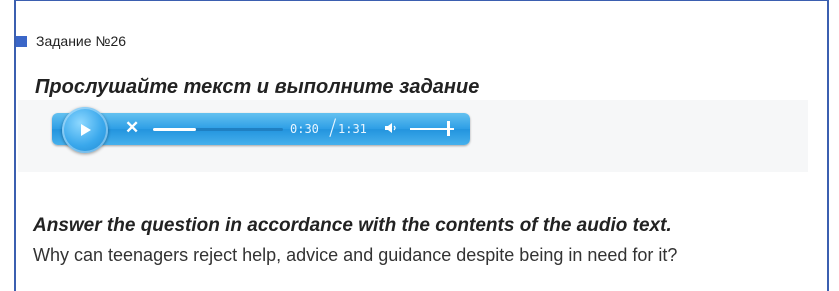  Describe the element at coordinates (257, 87) in the screenshot. I see `instruction-title: Прослушайте текст и выполните задание` at that location.